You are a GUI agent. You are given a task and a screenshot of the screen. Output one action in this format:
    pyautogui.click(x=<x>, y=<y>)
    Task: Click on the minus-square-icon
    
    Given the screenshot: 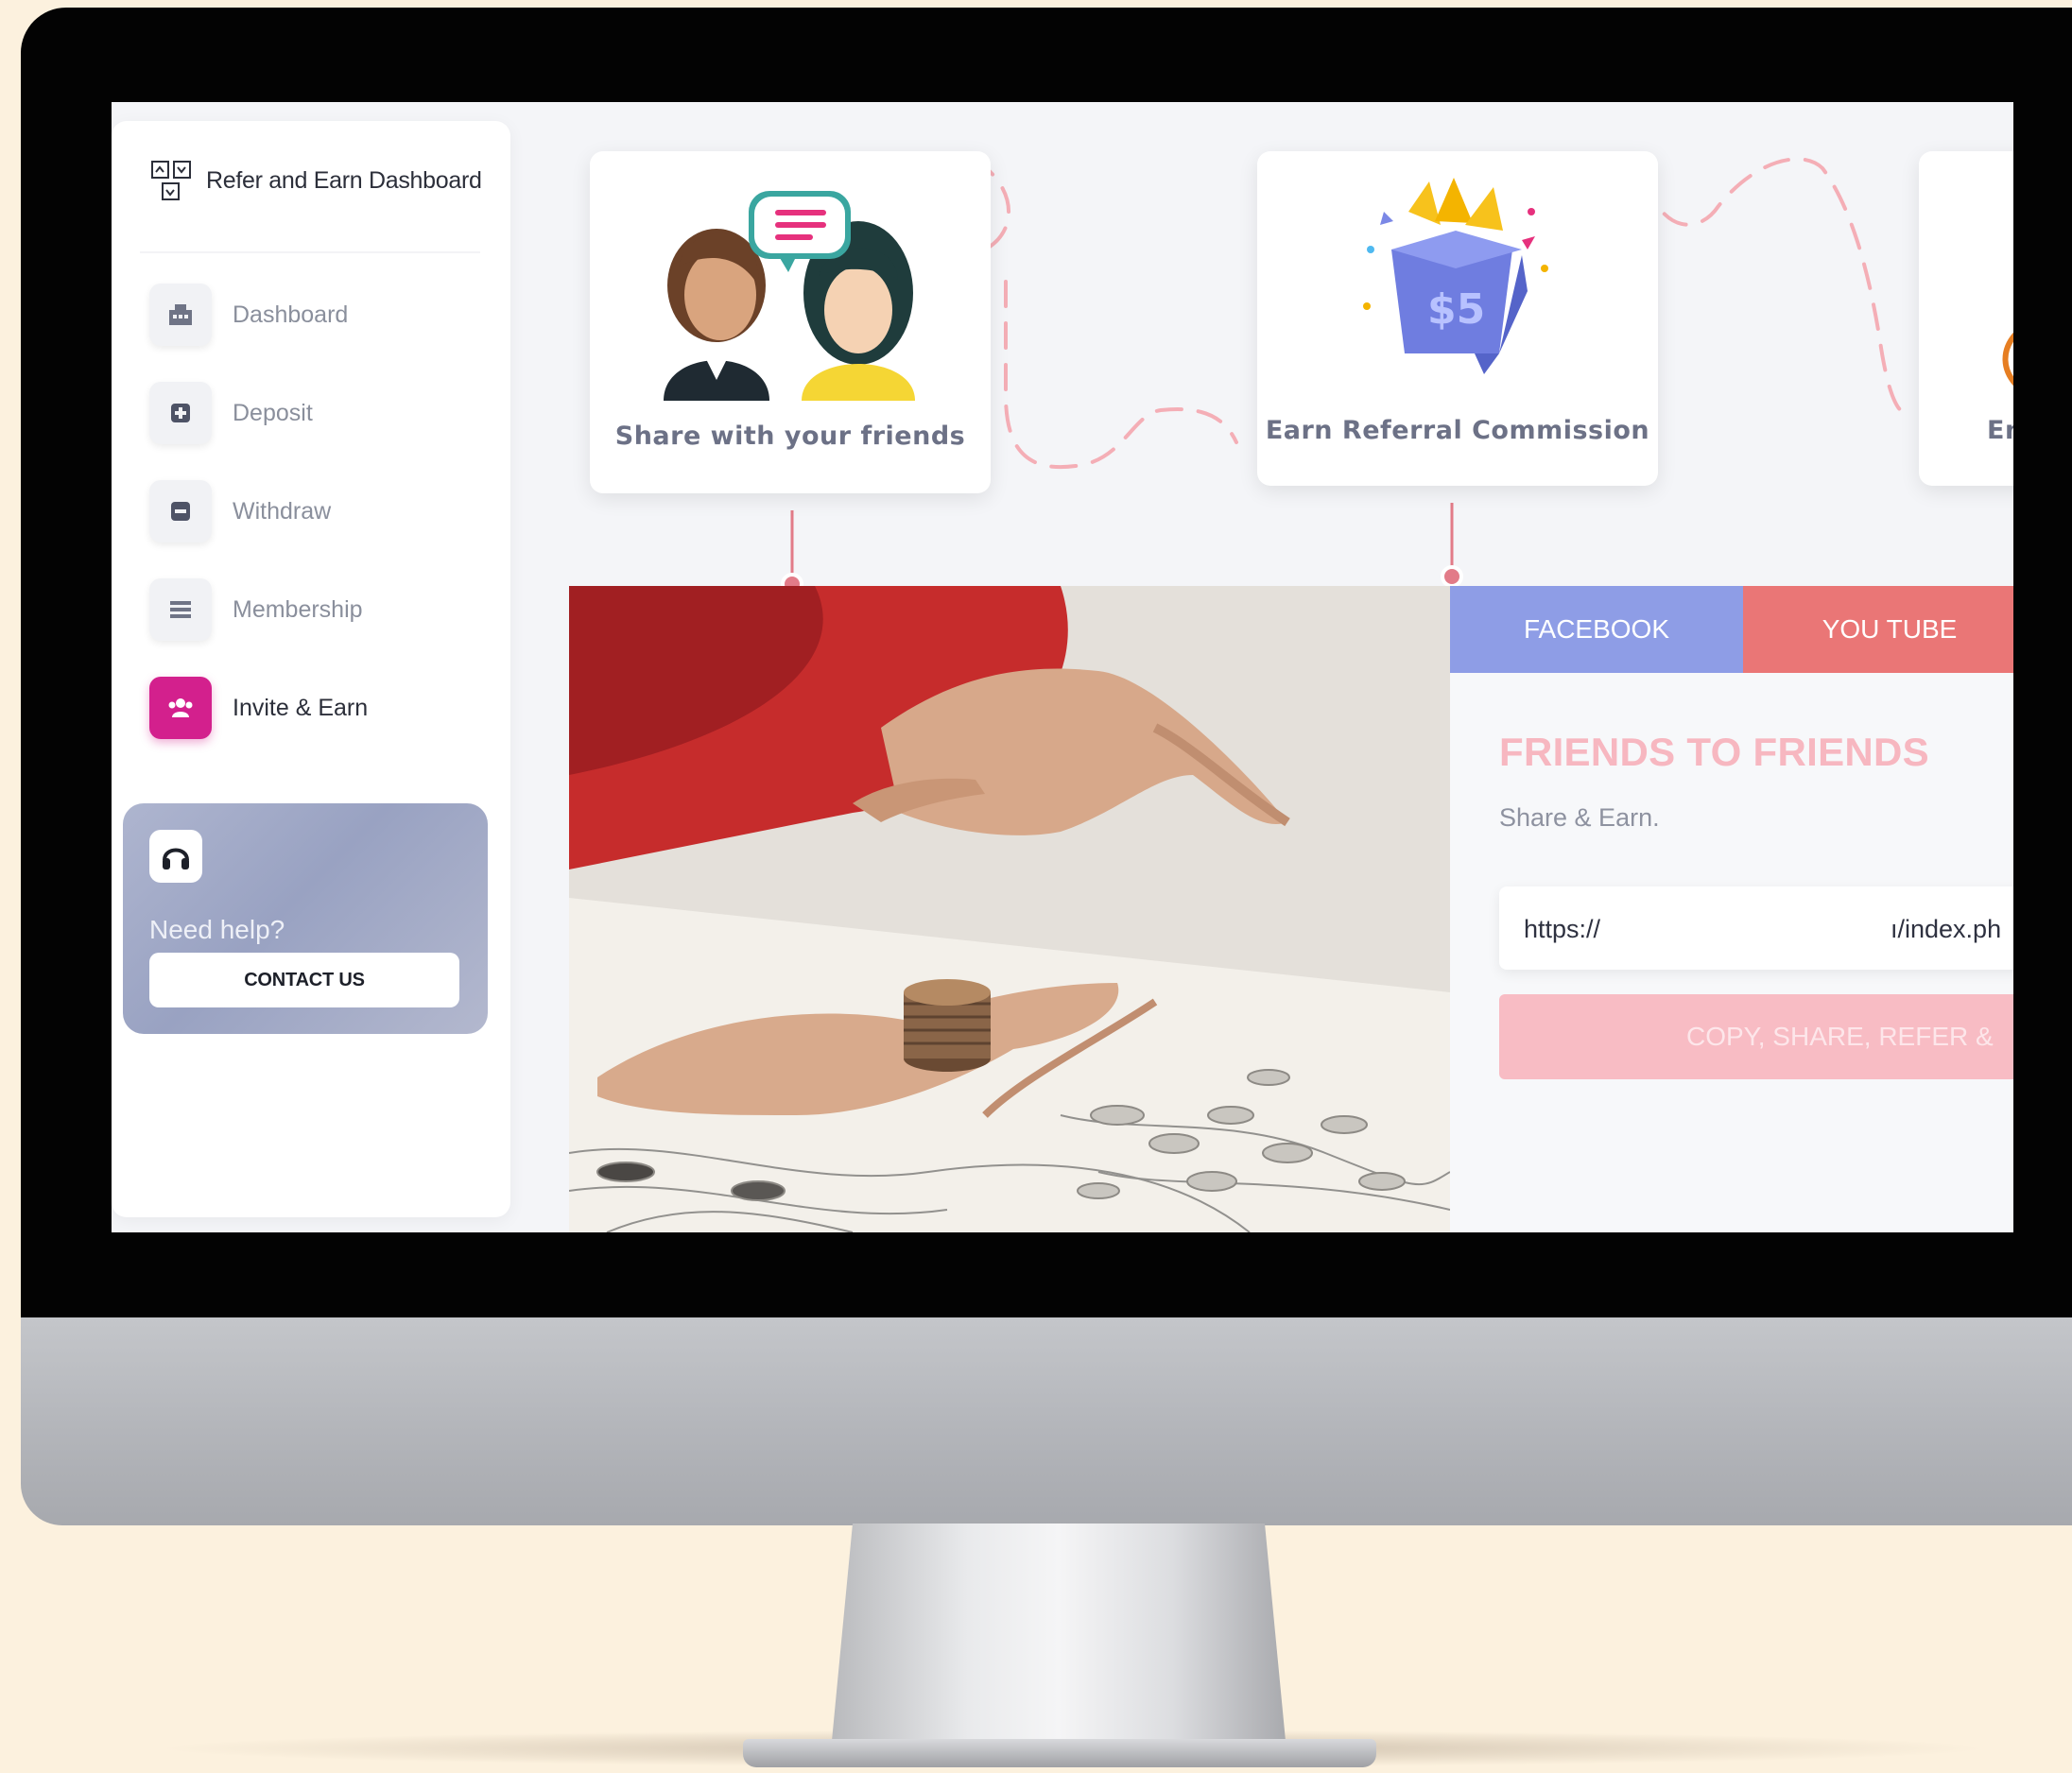 What is the action you would take?
    pyautogui.click(x=181, y=511)
    